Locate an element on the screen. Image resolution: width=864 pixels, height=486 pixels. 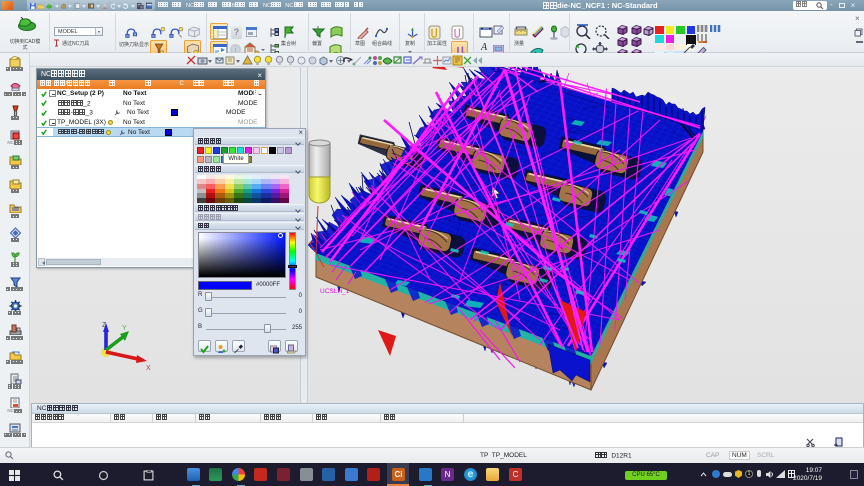
svg-text: UCSLH_1 is located at coordinates (335, 291).